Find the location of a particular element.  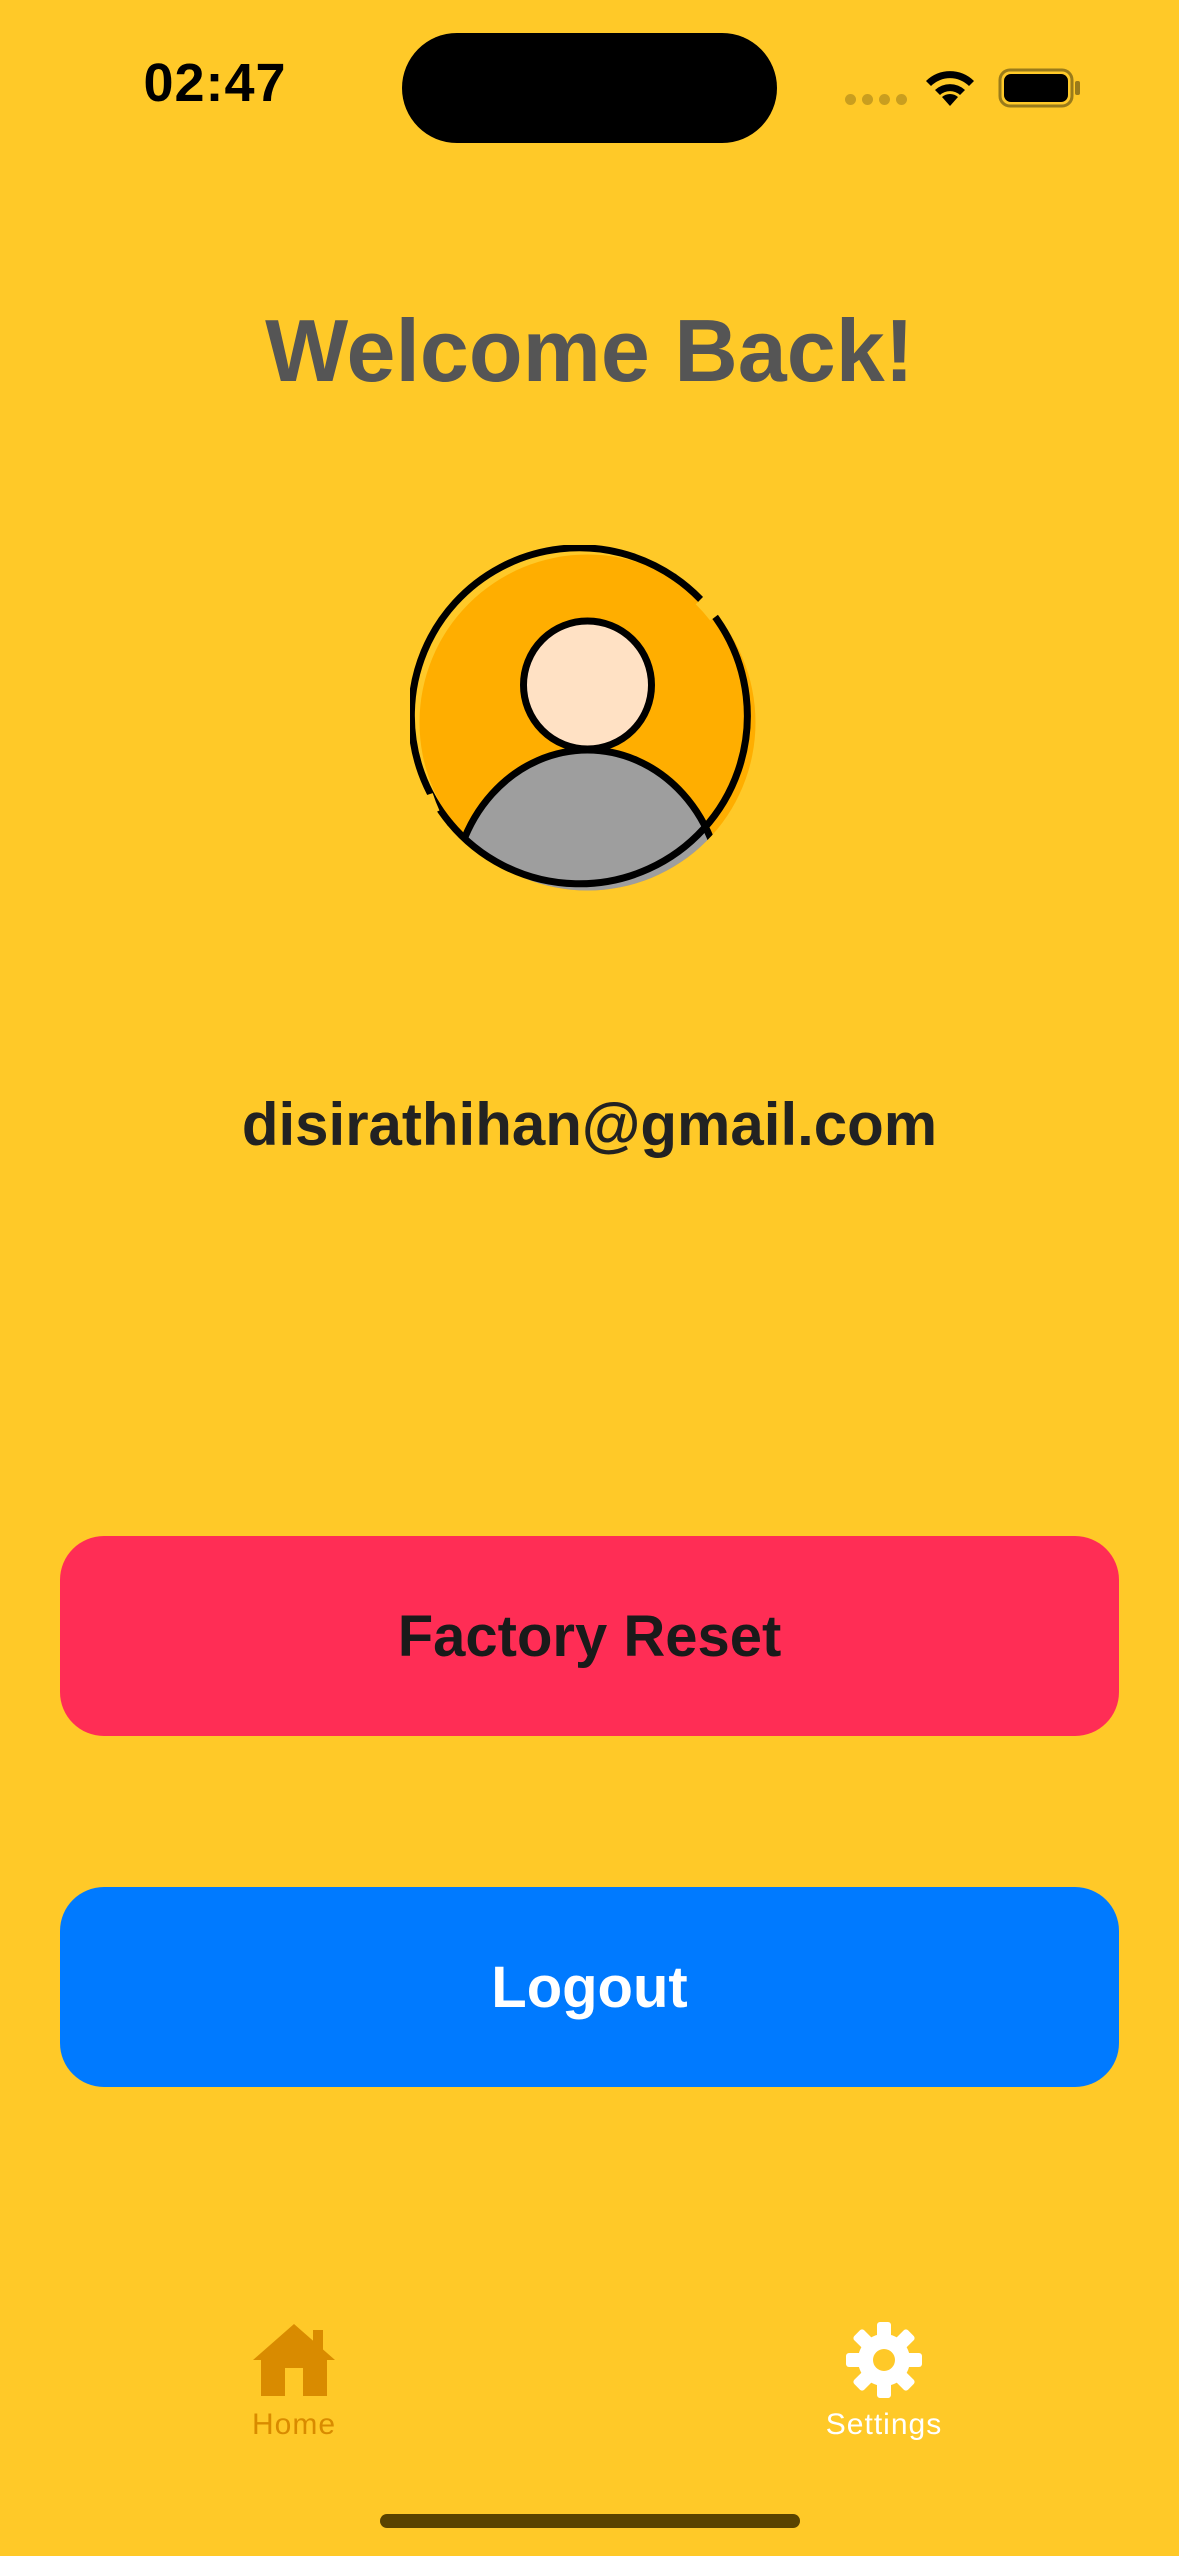

factory-reset-button: Factory Reset is located at coordinates (589, 1636).